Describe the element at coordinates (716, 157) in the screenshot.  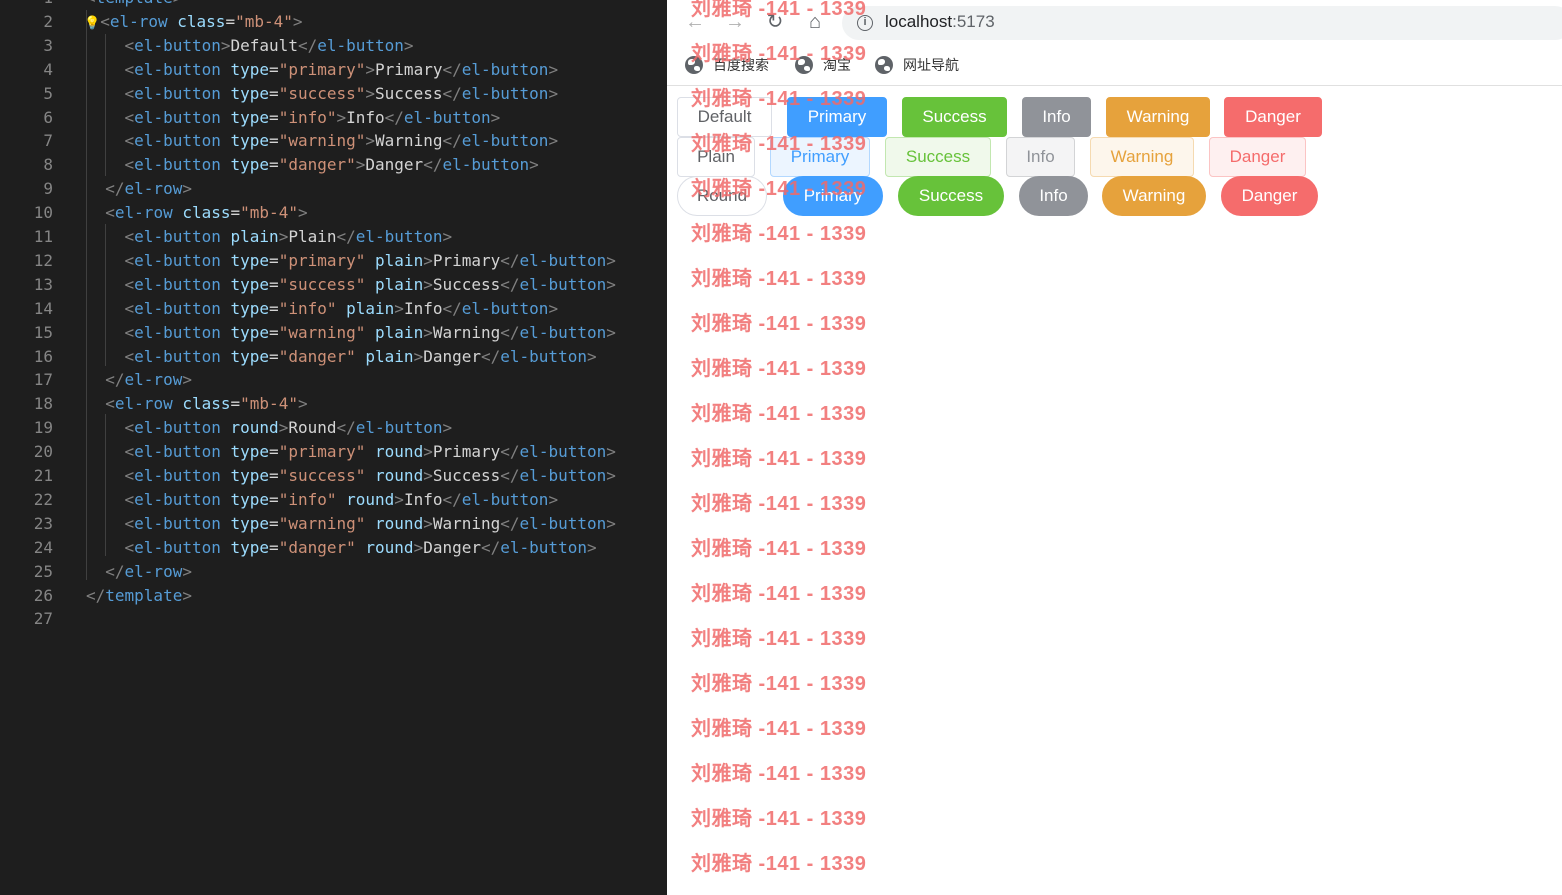
I see `plain-button: Plain` at that location.